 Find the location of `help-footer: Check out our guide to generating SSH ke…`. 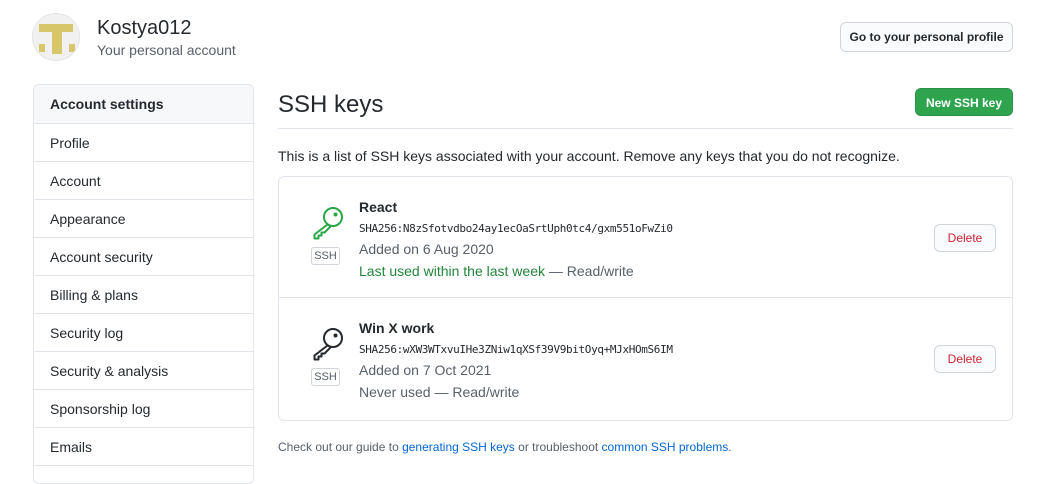

help-footer: Check out our guide to generating SSH ke… is located at coordinates (505, 447).